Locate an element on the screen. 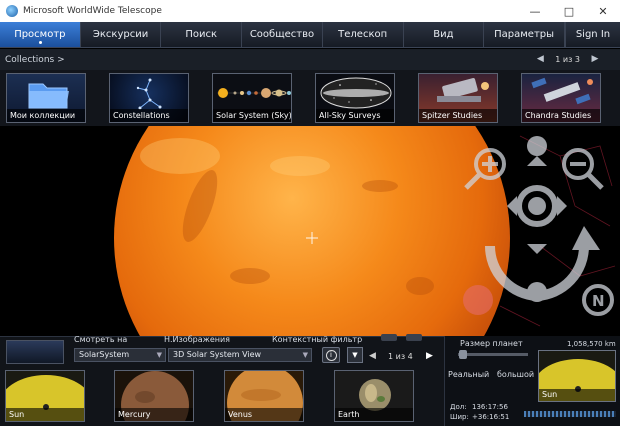 This screenshot has width=620, height=426. time-scrubber is located at coordinates (570, 414).